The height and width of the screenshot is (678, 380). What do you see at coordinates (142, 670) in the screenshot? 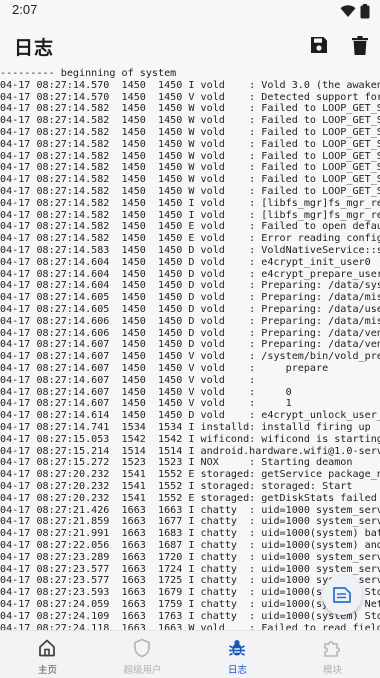
I see `nav-superuser-label: 超级用户` at bounding box center [142, 670].